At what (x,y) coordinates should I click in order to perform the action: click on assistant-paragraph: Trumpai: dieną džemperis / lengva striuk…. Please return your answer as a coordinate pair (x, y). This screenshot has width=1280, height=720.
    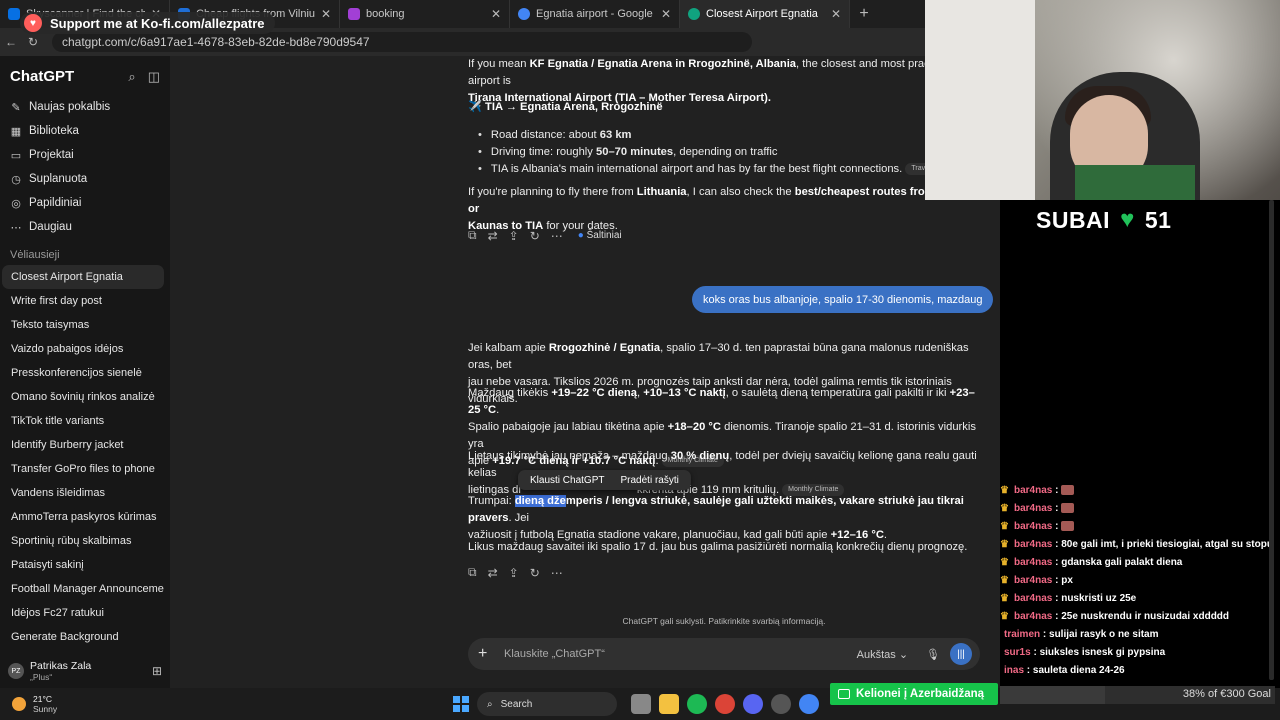
    Looking at the image, I should click on (716, 518).